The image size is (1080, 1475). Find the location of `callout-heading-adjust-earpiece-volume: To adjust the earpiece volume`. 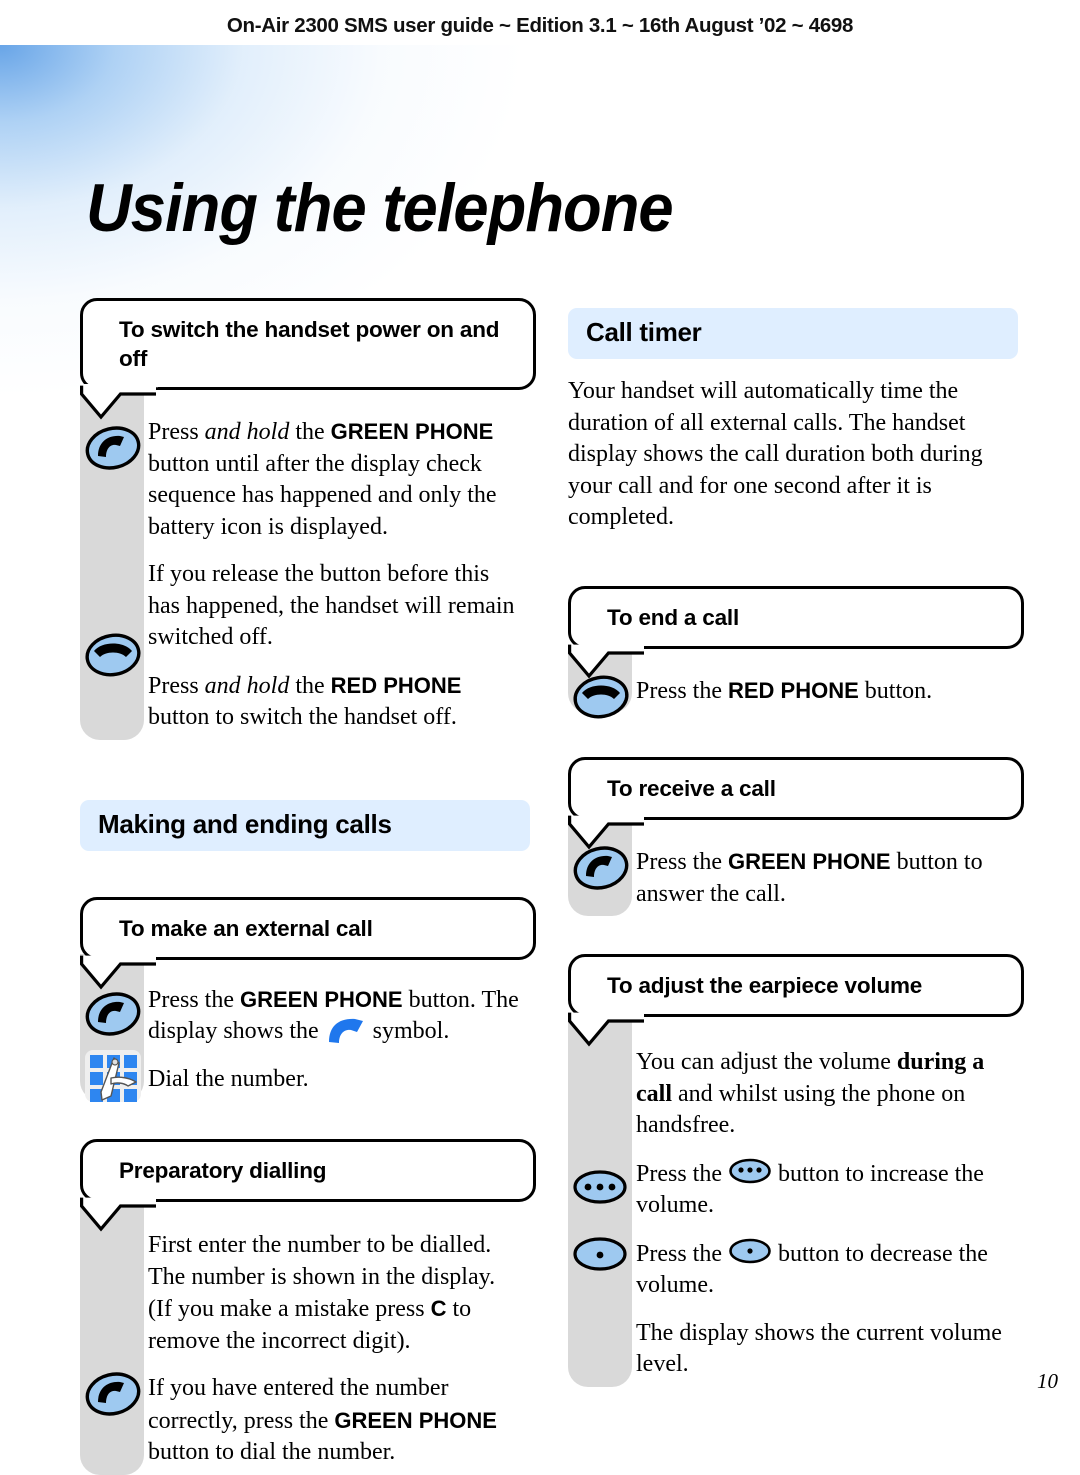

callout-heading-adjust-earpiece-volume: To adjust the earpiece volume is located at coordinates (795, 1000).